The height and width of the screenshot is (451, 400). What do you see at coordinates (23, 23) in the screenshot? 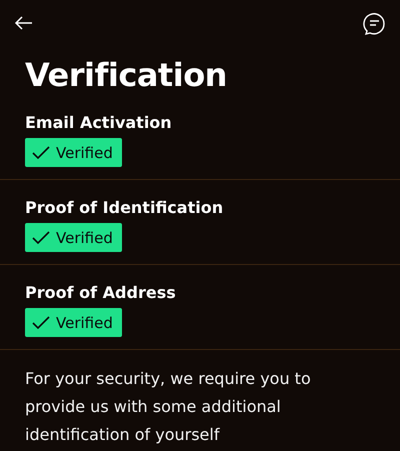
I see `back-arrow-icon` at bounding box center [23, 23].